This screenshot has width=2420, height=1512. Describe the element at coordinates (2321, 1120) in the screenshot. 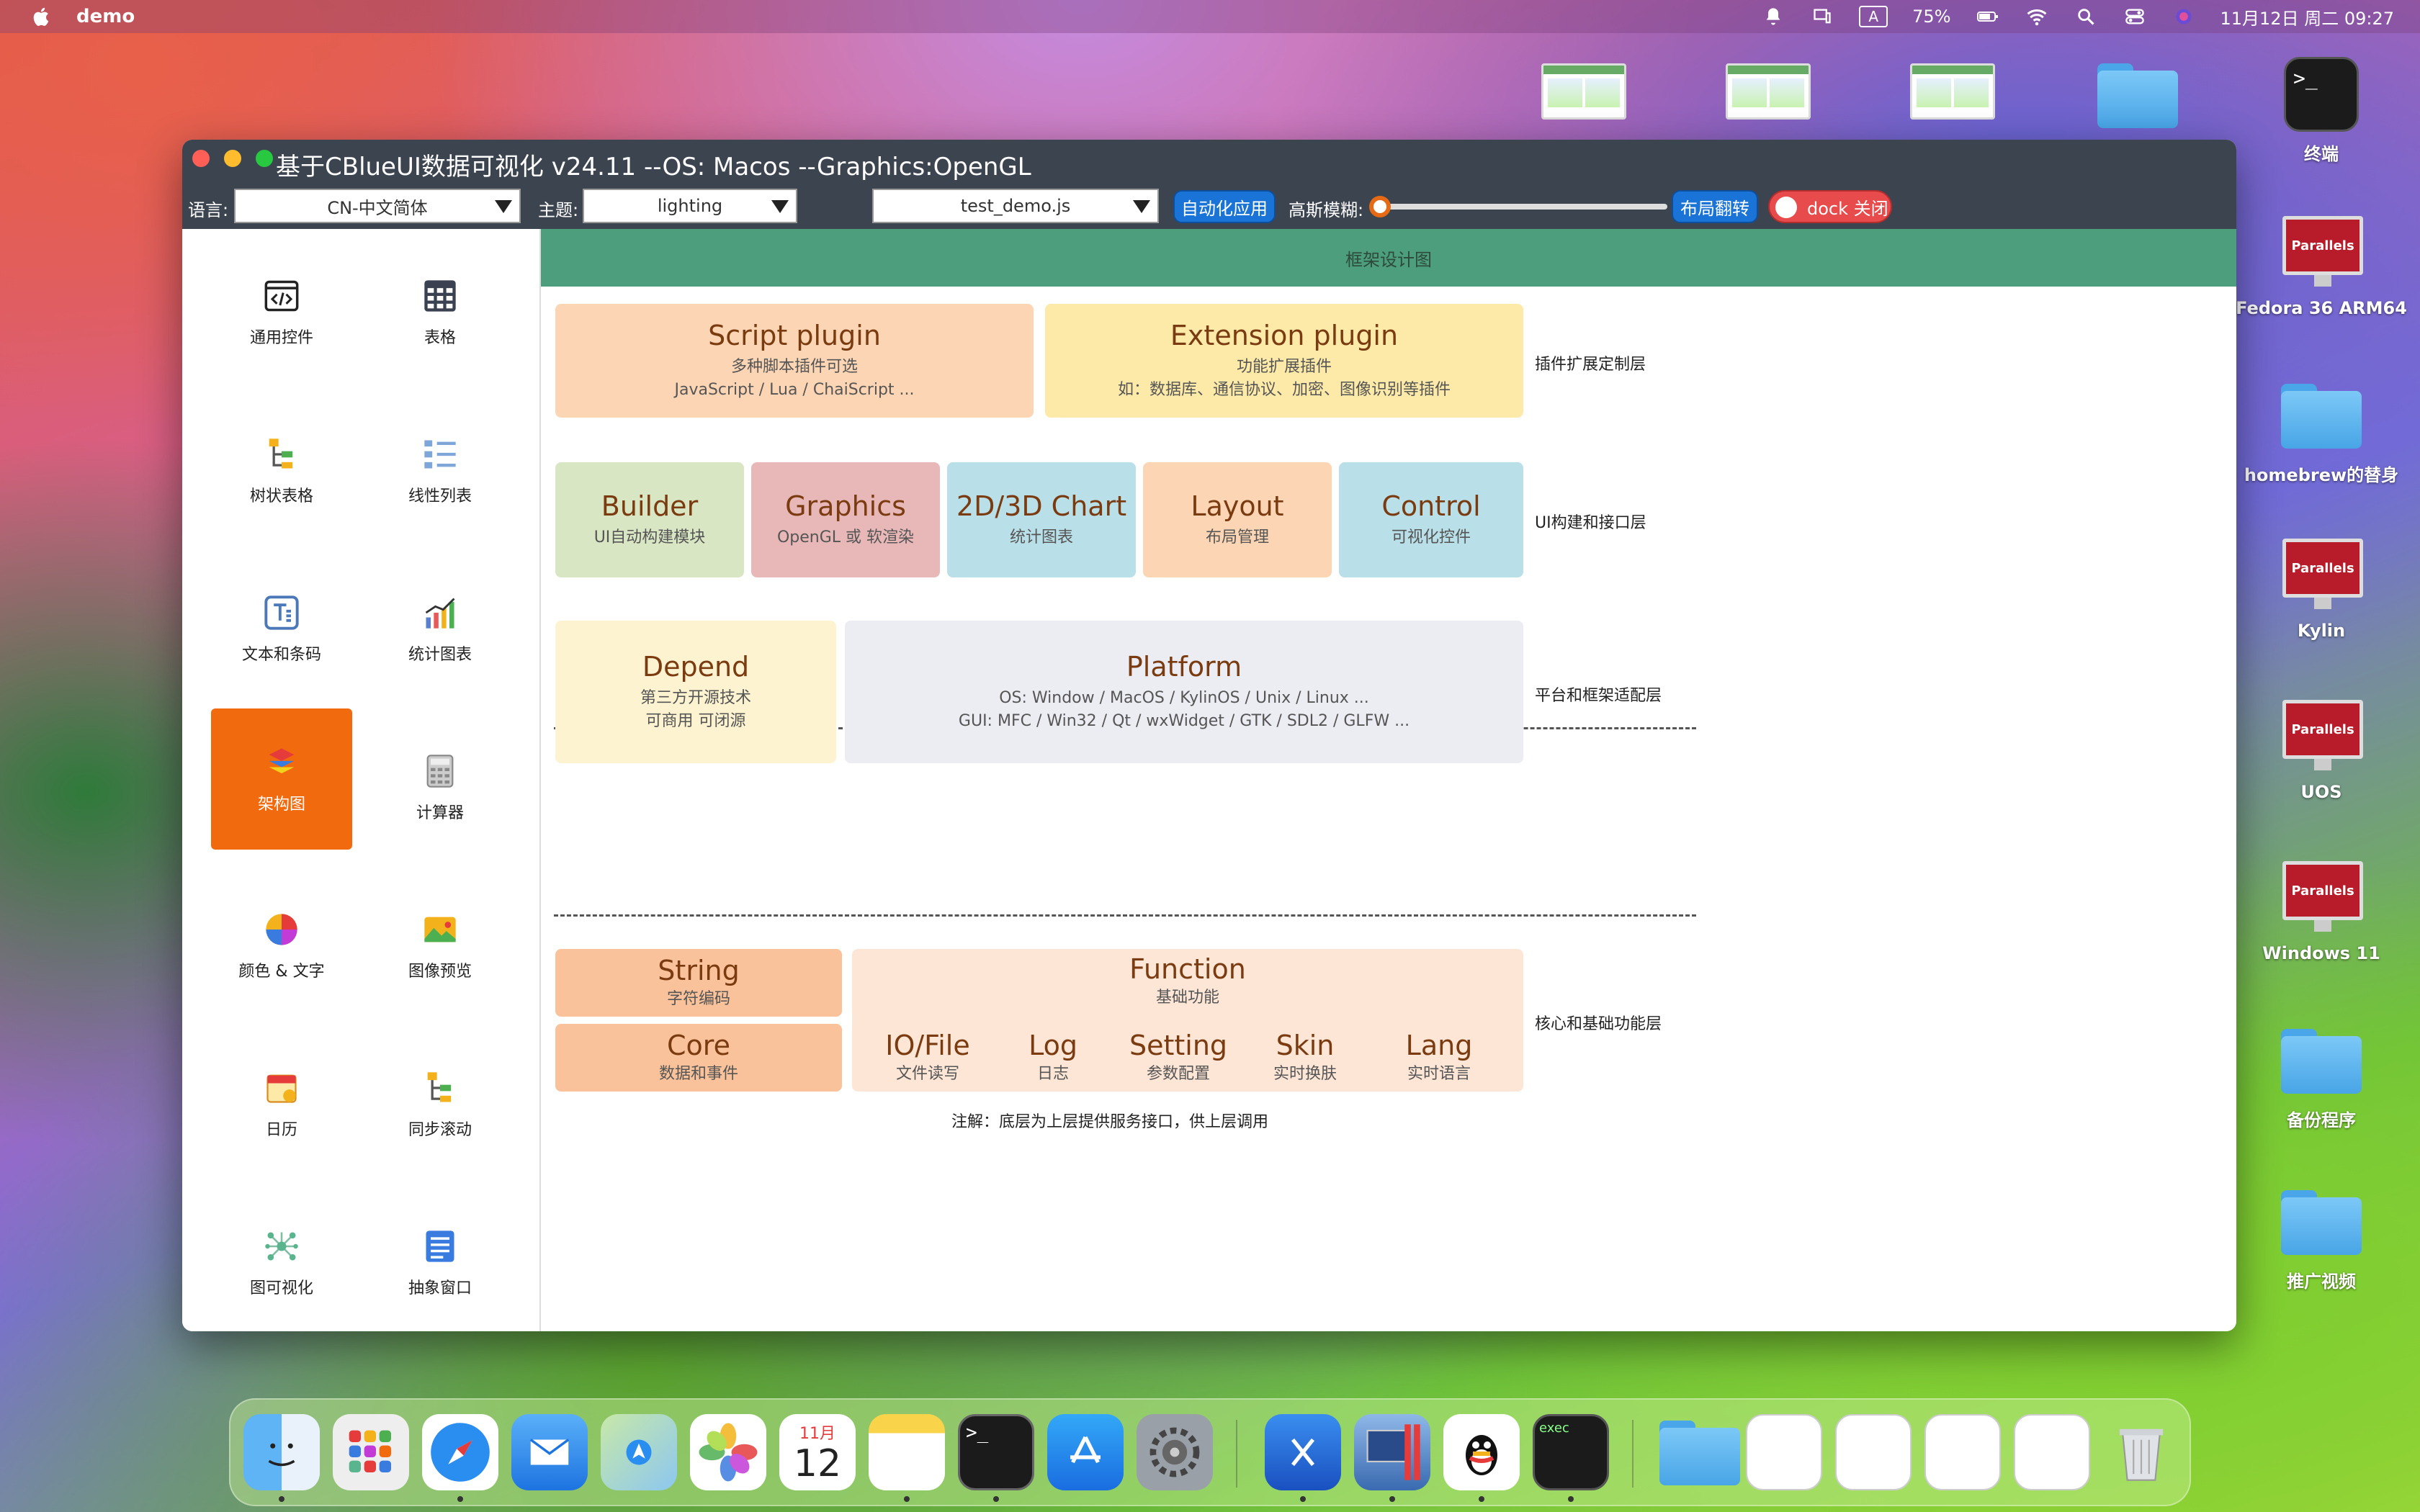

I see `desktop-icon-label: 备份程序` at that location.